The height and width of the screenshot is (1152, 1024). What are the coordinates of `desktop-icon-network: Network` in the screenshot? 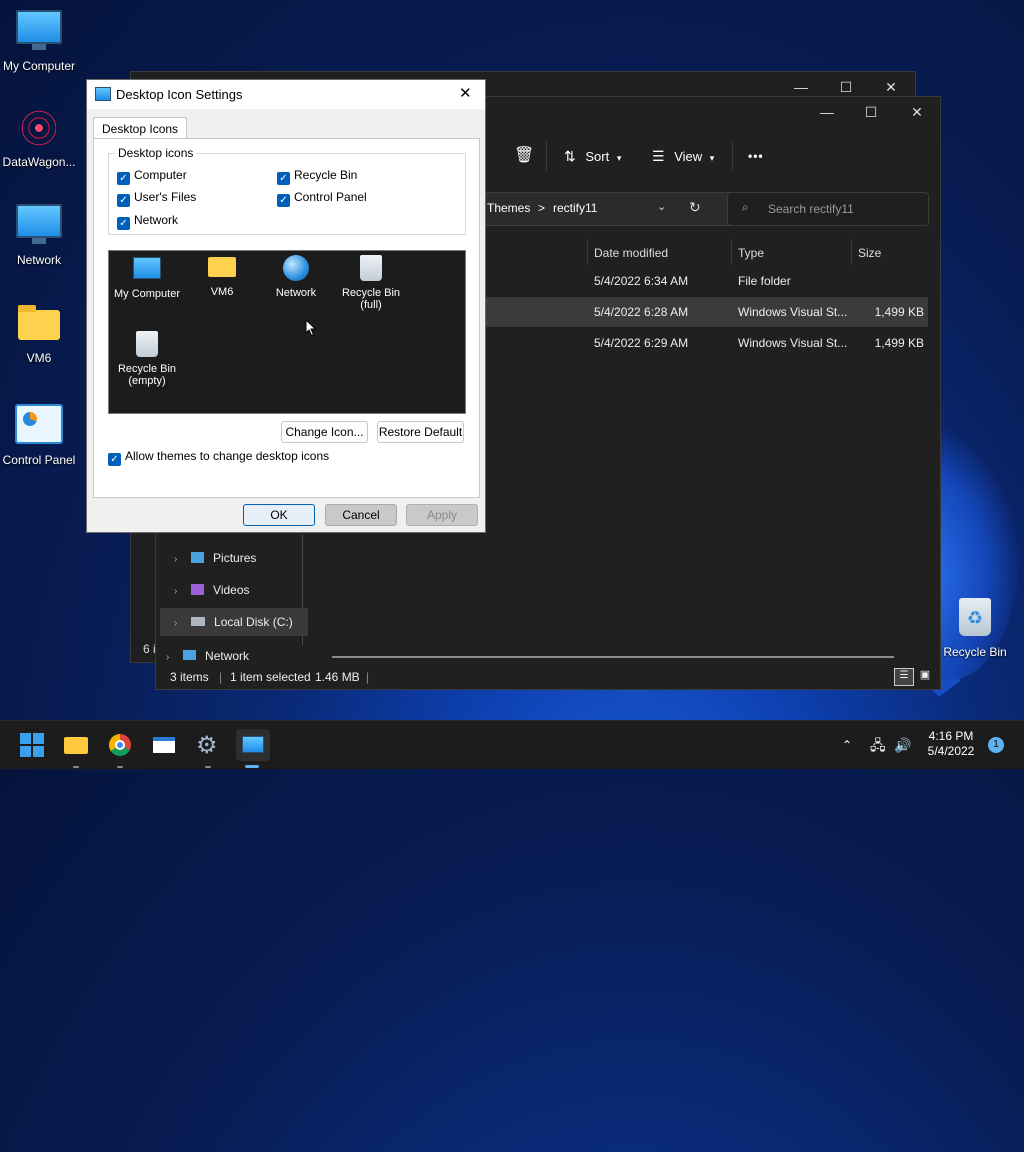 It's located at (39, 235).